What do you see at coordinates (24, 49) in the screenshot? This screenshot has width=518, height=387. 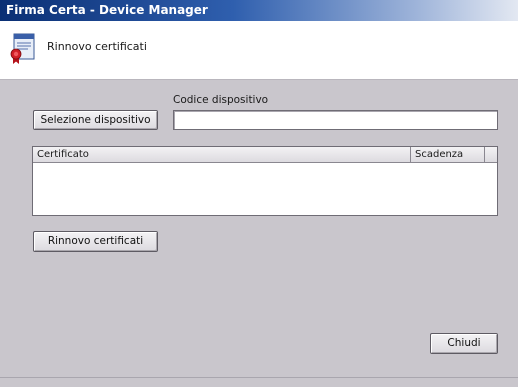 I see `certificate-document-icon` at bounding box center [24, 49].